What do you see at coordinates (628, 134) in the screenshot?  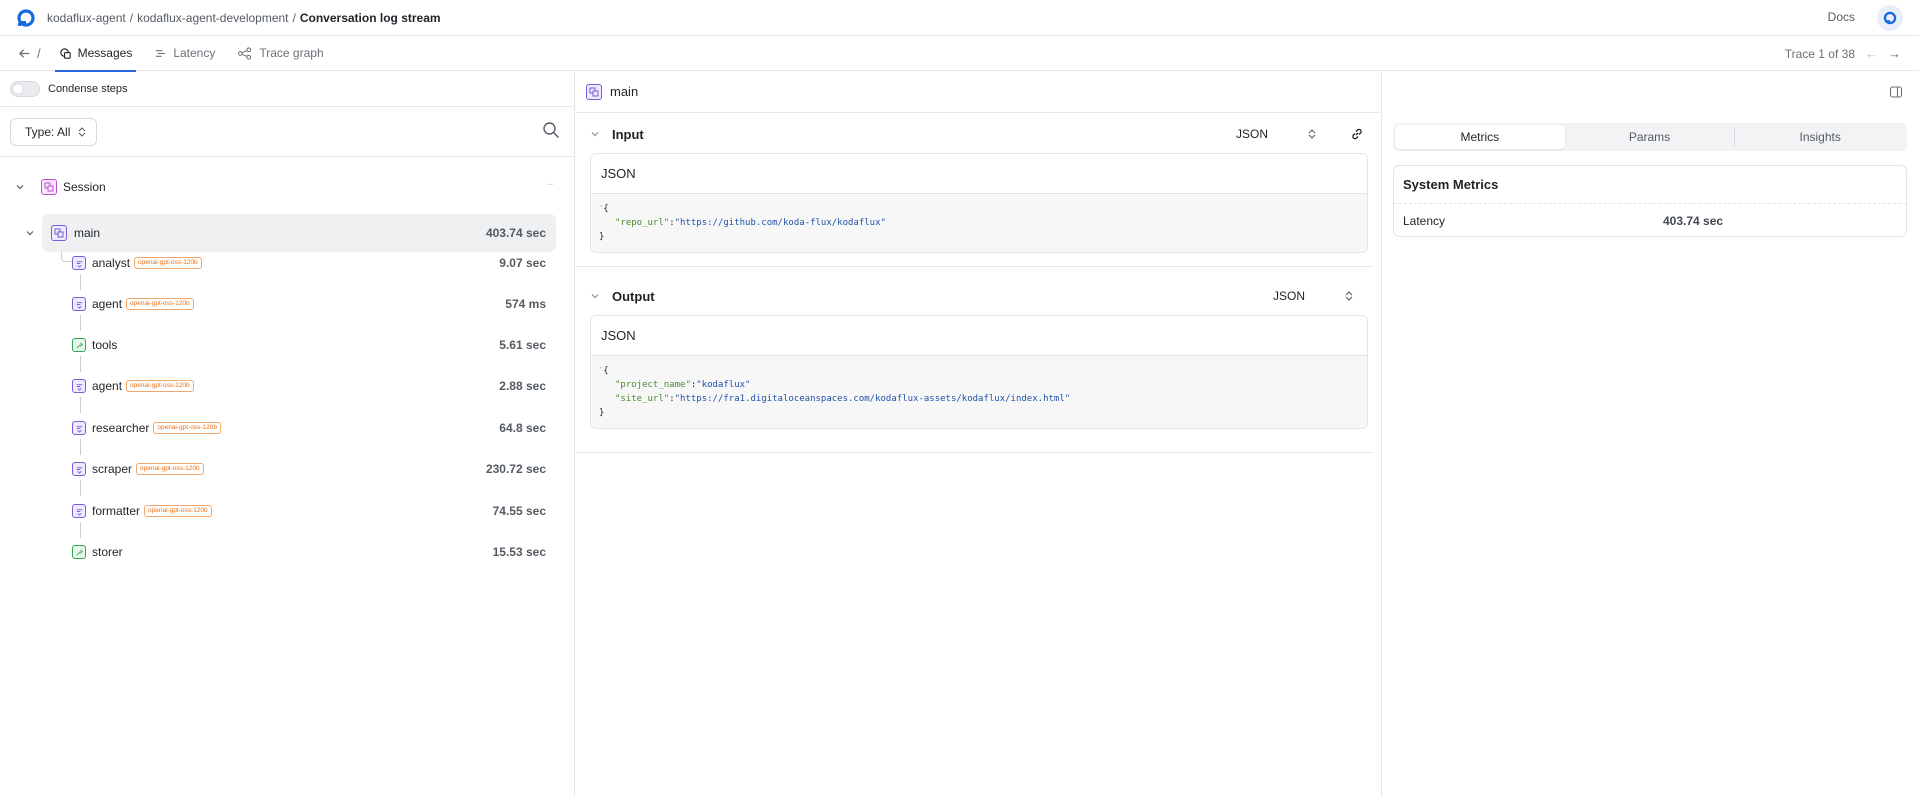 I see `input-title: Input` at bounding box center [628, 134].